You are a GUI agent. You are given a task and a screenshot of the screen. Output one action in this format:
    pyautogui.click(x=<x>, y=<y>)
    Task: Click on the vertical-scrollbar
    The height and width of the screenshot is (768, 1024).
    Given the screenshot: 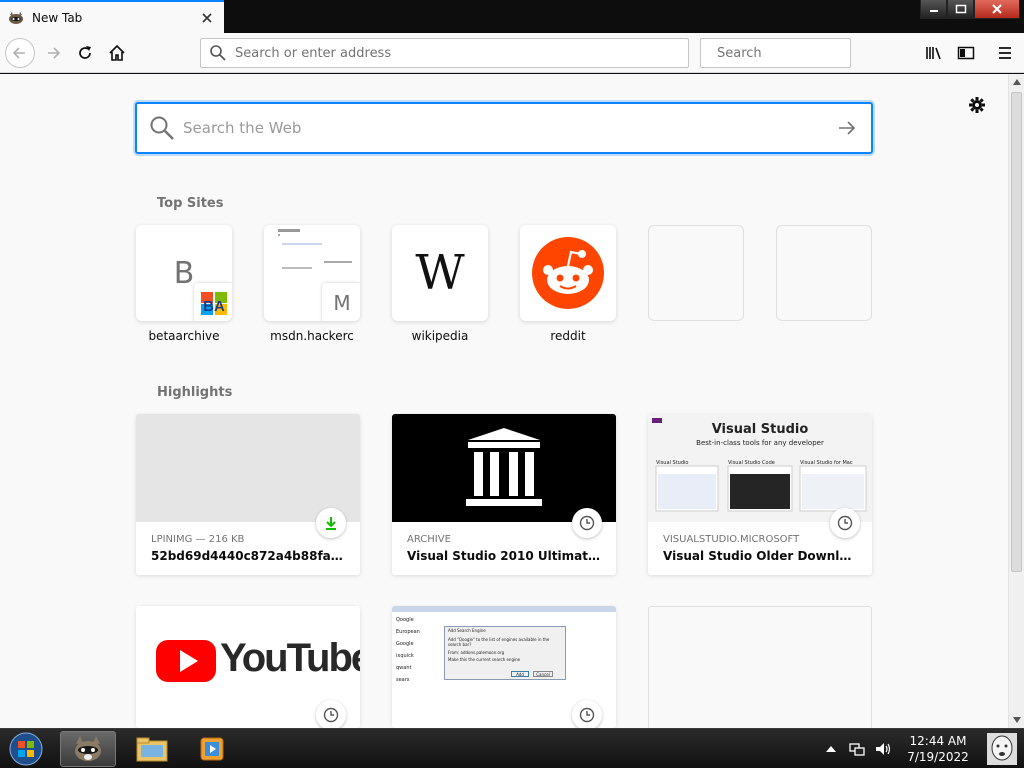 What is the action you would take?
    pyautogui.click(x=1016, y=401)
    